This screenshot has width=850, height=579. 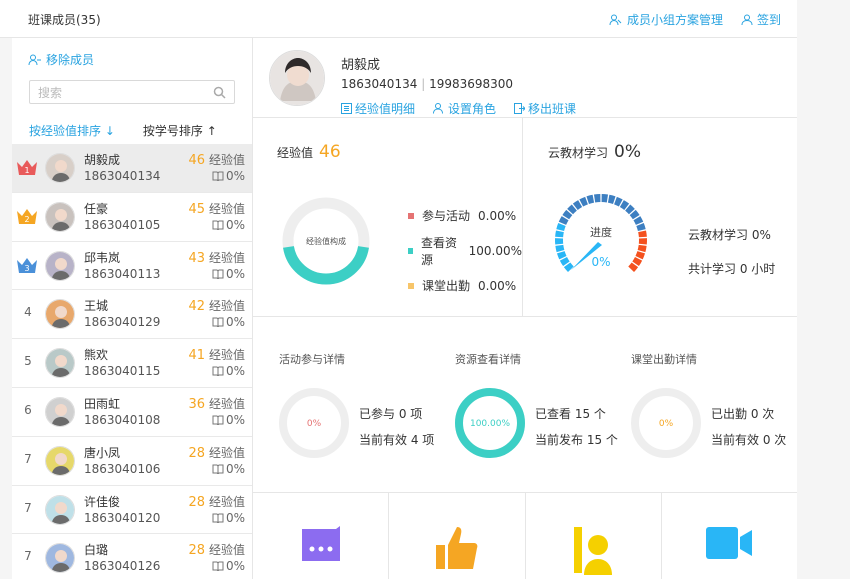 What do you see at coordinates (132, 217) in the screenshot?
I see `member-row: 2 任豪 1863040105 45 经验值 0%` at bounding box center [132, 217].